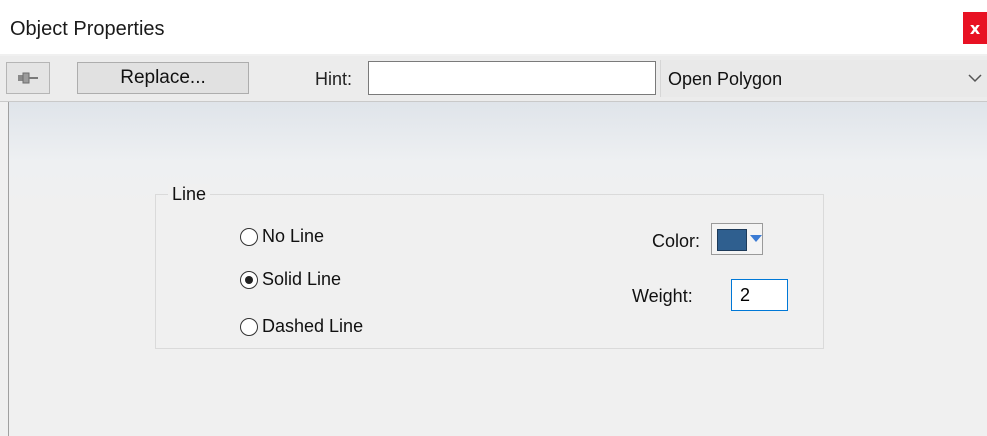  What do you see at coordinates (87, 29) in the screenshot?
I see `window-title: Object Properties` at bounding box center [87, 29].